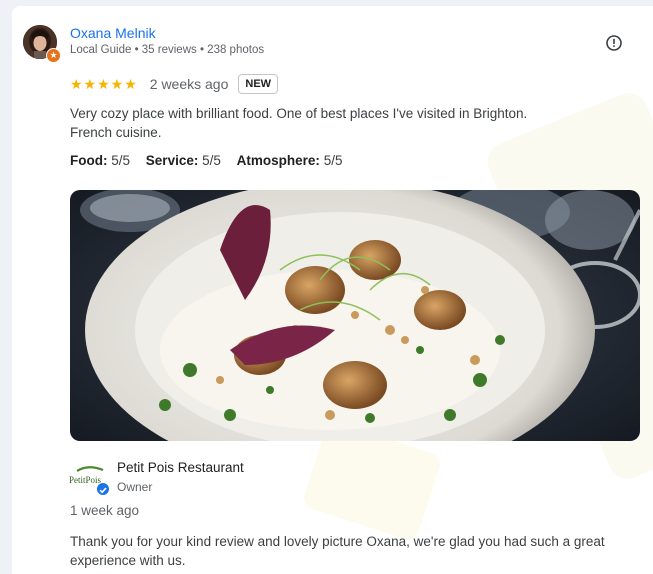 The width and height of the screenshot is (653, 574). Describe the element at coordinates (135, 487) in the screenshot. I see `owner-role: Owner` at that location.